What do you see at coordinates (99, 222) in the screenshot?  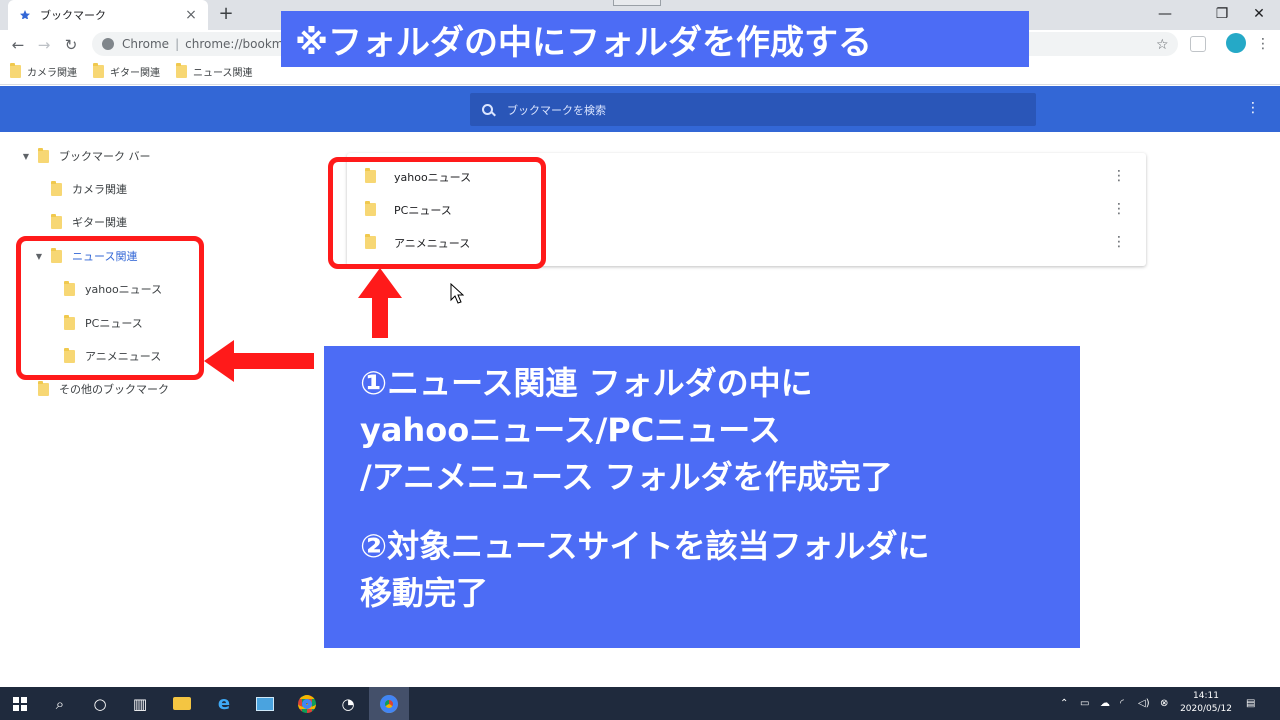 I see `tree-item-label: ギター関連` at bounding box center [99, 222].